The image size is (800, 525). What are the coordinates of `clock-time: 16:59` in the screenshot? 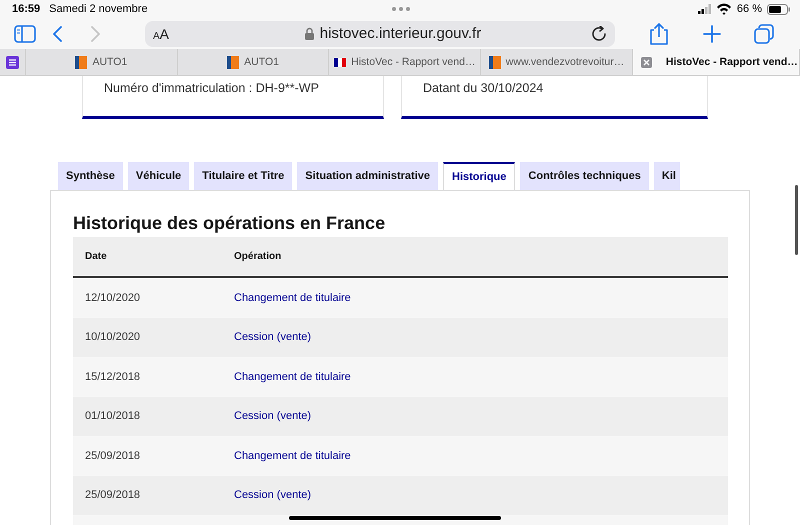 It's located at (26, 9).